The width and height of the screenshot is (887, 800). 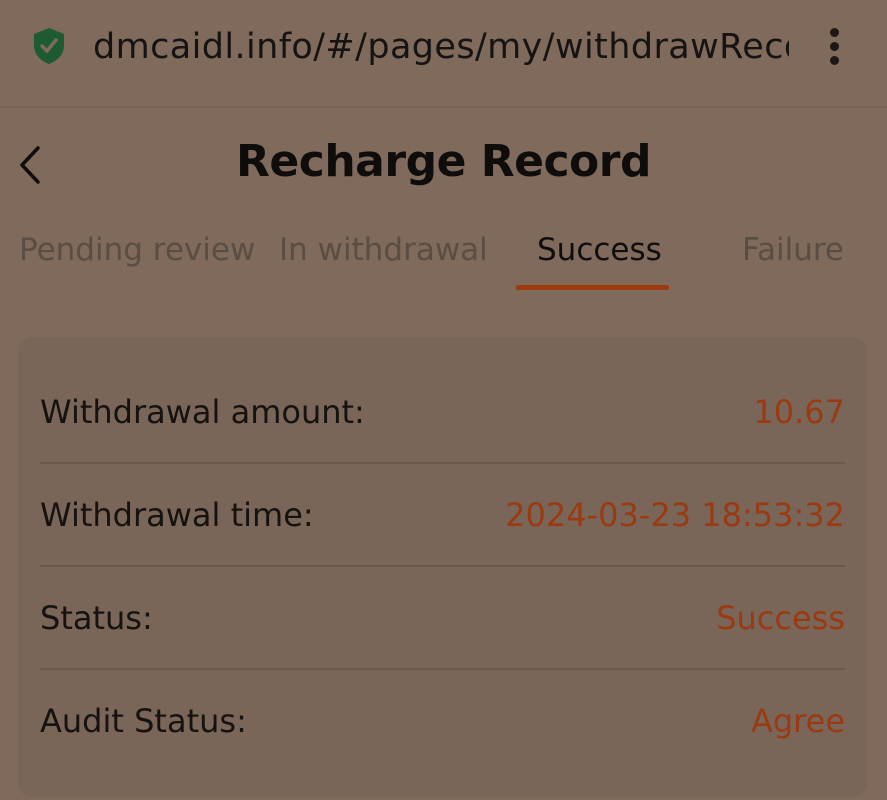 I want to click on time-value: 2024-03-23 18:53:32, so click(x=675, y=515).